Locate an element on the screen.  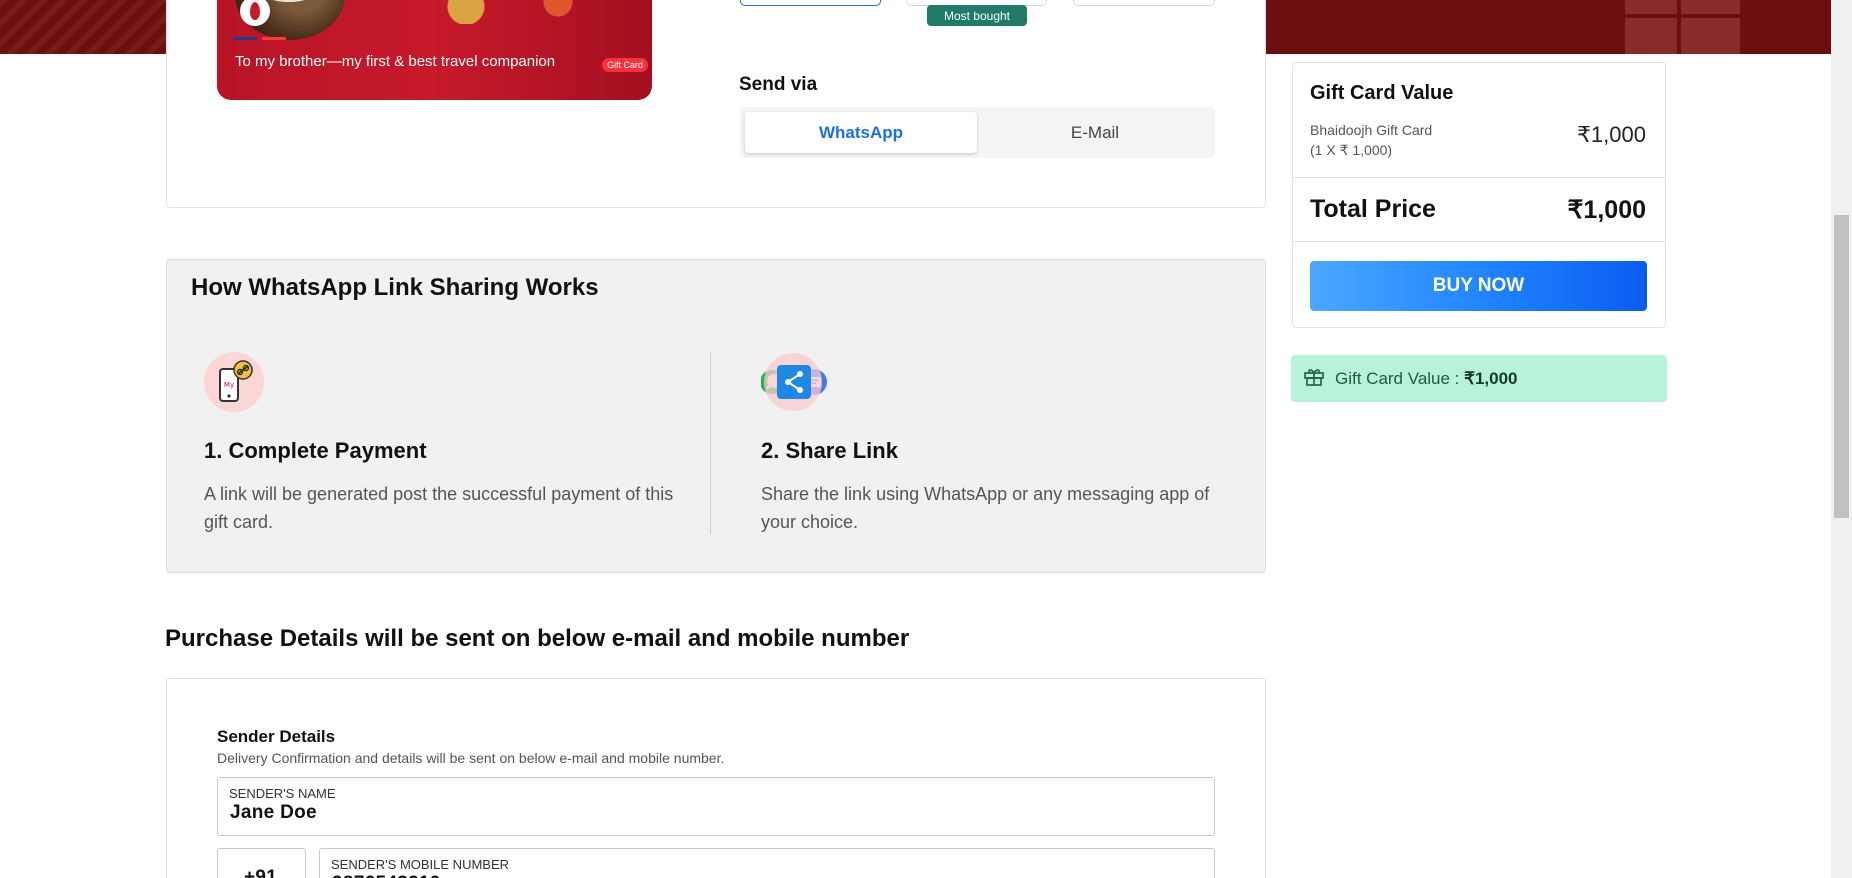
sender-mobile-value: 9876543210 is located at coordinates (386, 875).